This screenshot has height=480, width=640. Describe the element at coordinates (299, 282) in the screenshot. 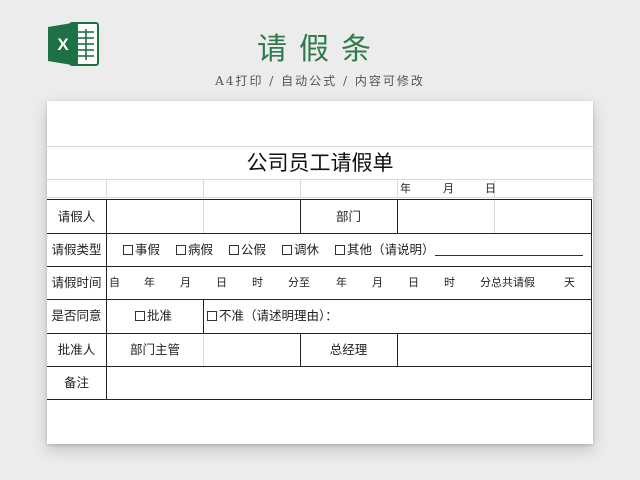

I see `minute-to-label: 分至` at that location.